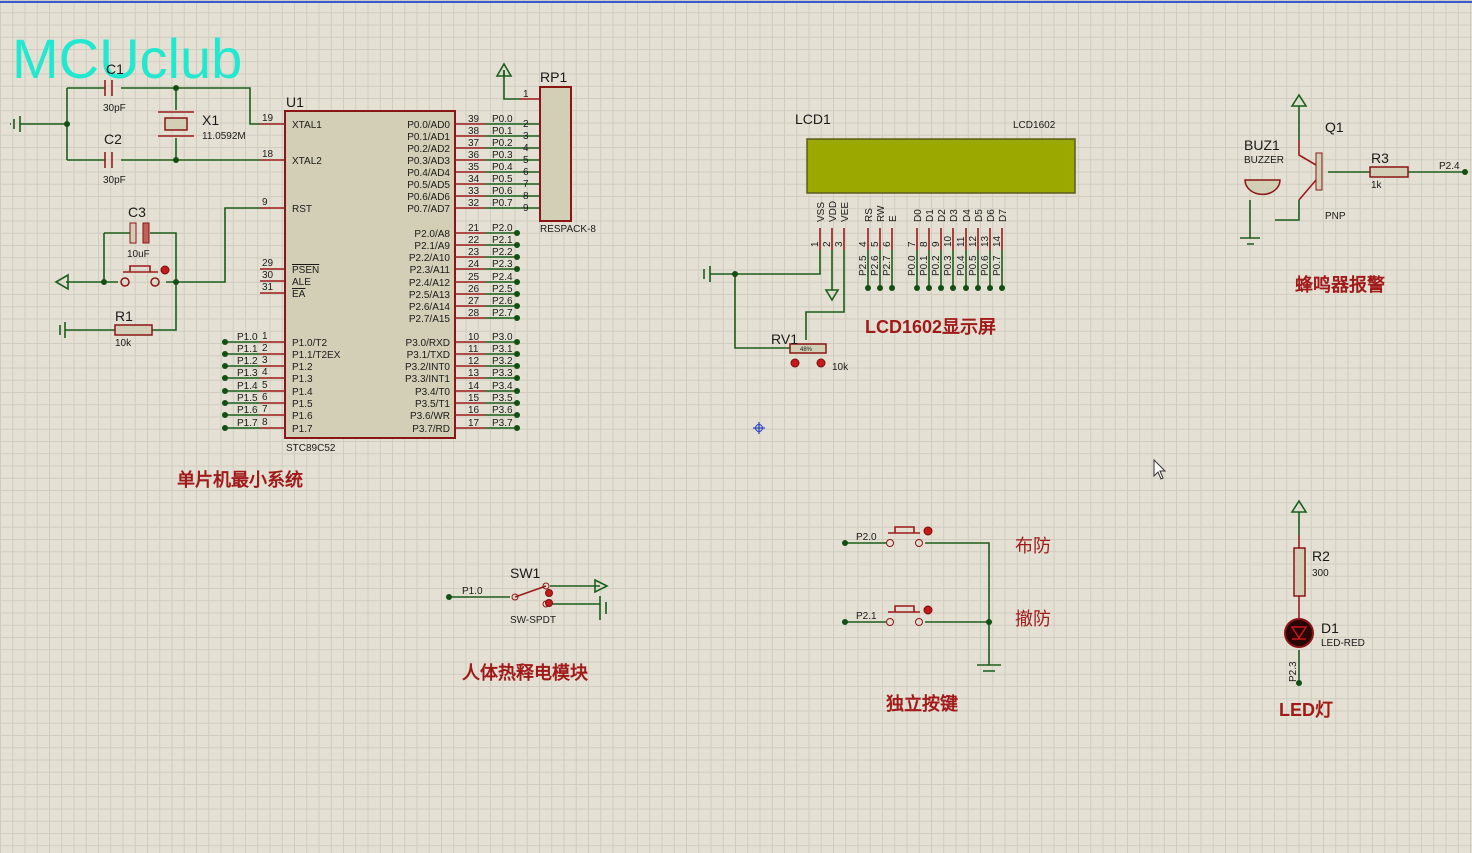 This screenshot has width=1472, height=853. What do you see at coordinates (866, 249) in the screenshot?
I see `lcd-pin-rs: RS 4 P2.5` at bounding box center [866, 249].